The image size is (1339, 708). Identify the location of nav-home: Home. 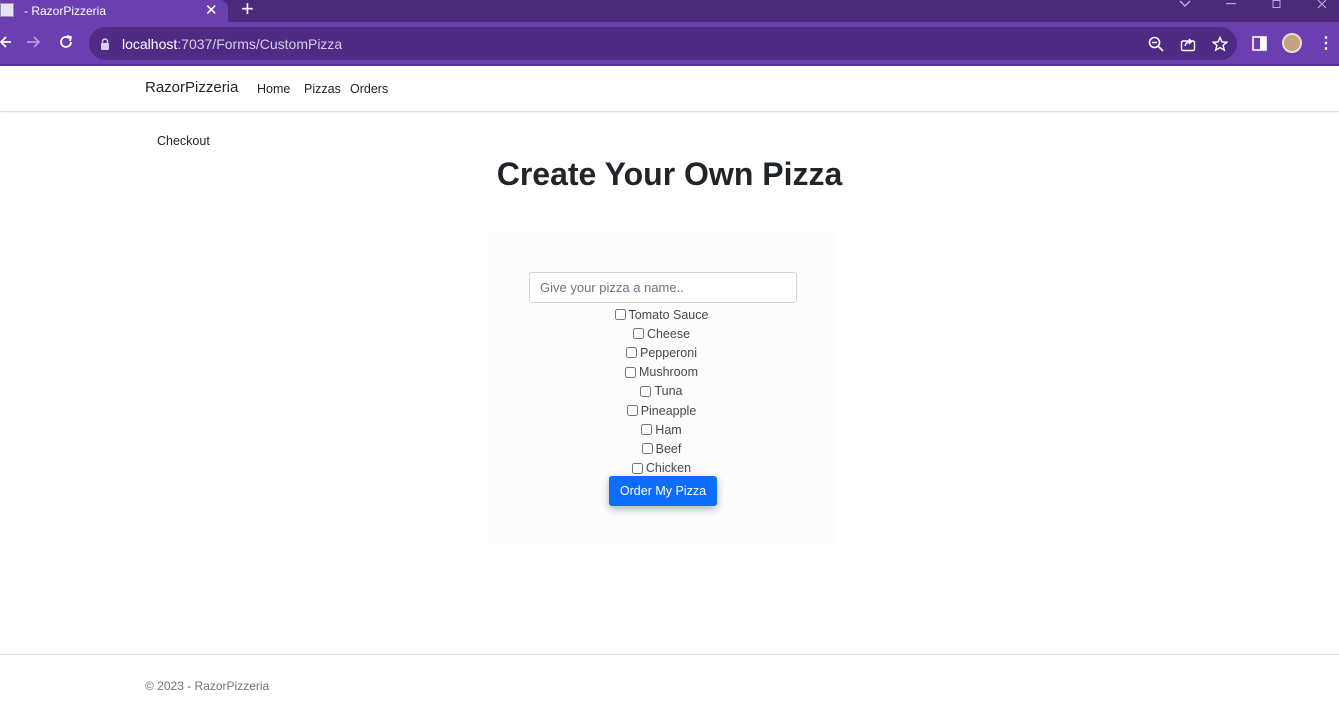
(273, 89).